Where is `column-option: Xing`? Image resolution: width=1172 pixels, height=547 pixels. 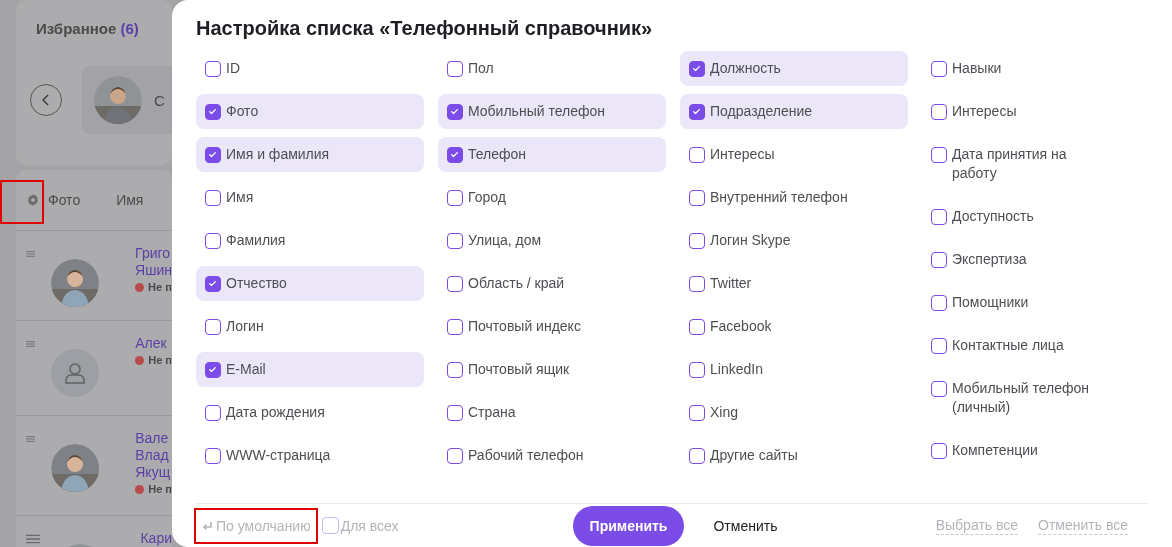 column-option: Xing is located at coordinates (794, 412).